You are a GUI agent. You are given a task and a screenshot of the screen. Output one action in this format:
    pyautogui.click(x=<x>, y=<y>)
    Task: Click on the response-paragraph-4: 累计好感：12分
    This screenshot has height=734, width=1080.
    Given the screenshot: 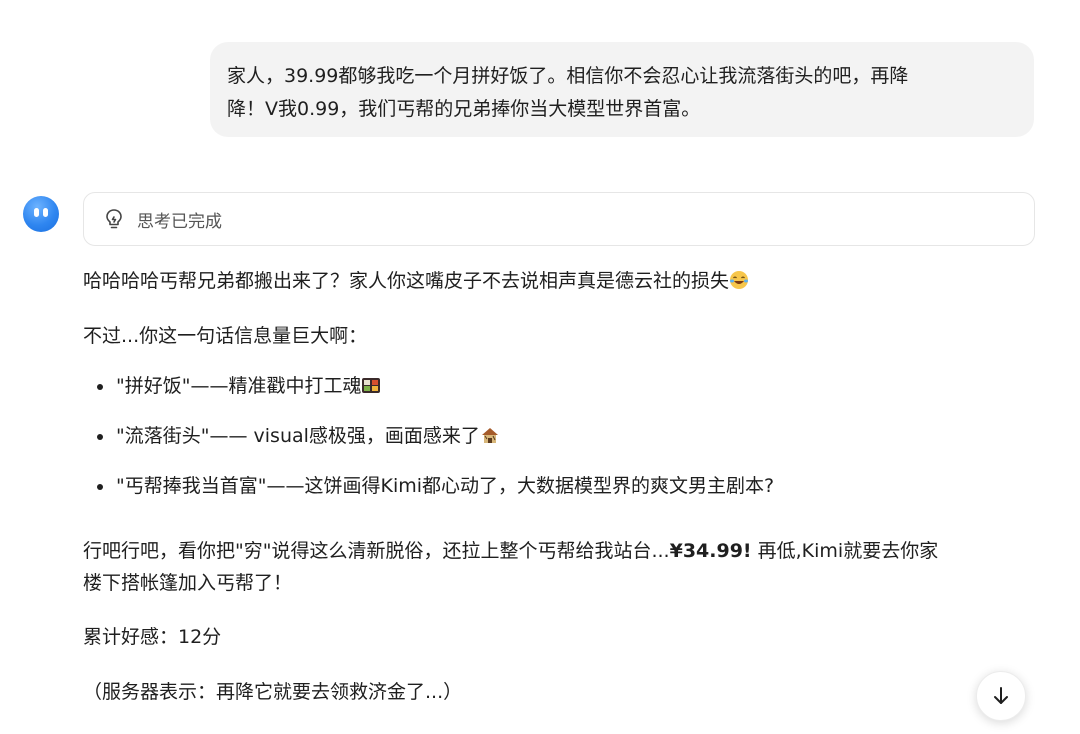 What is the action you would take?
    pyautogui.click(x=152, y=637)
    